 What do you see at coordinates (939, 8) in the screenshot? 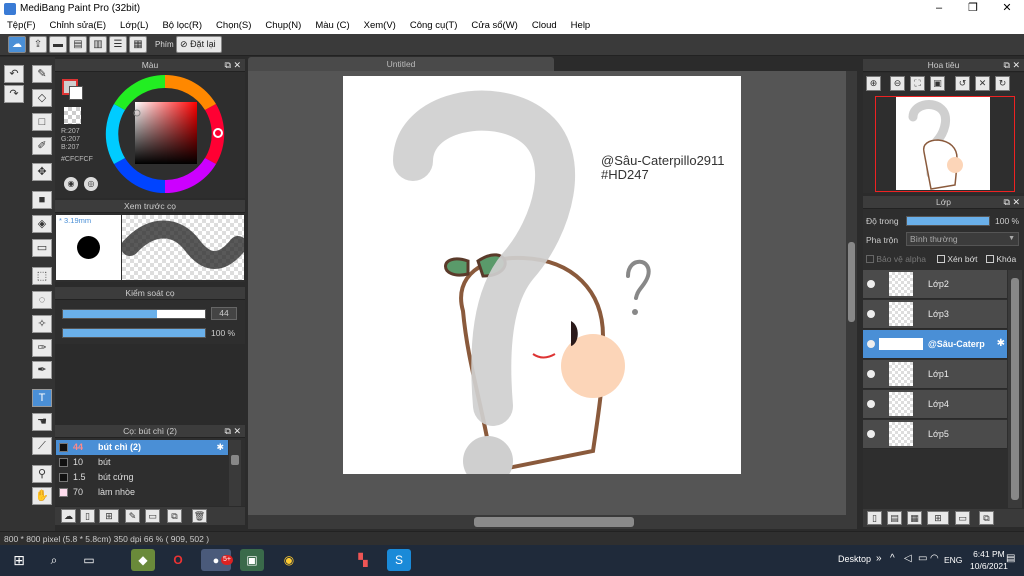
I see `minimize-button: –` at bounding box center [939, 8].